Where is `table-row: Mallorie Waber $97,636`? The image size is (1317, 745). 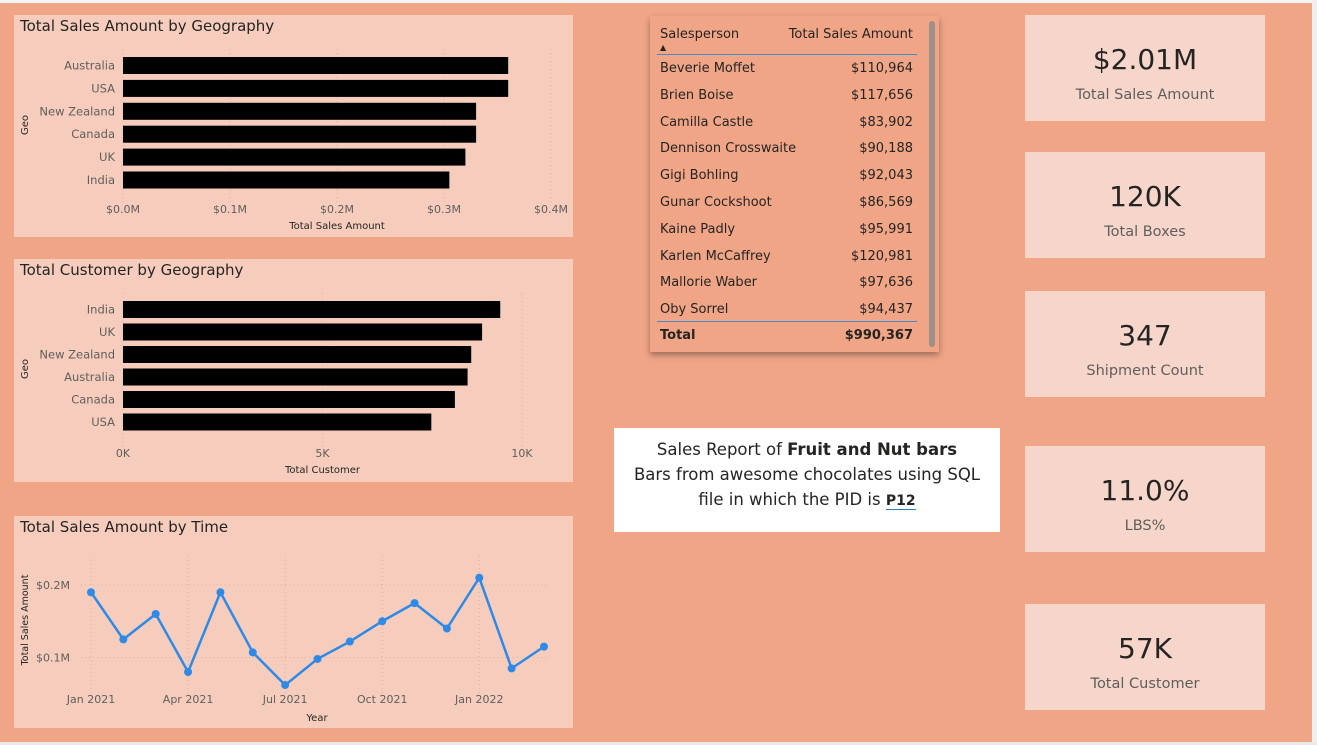
table-row: Mallorie Waber $97,636 is located at coordinates (787, 283).